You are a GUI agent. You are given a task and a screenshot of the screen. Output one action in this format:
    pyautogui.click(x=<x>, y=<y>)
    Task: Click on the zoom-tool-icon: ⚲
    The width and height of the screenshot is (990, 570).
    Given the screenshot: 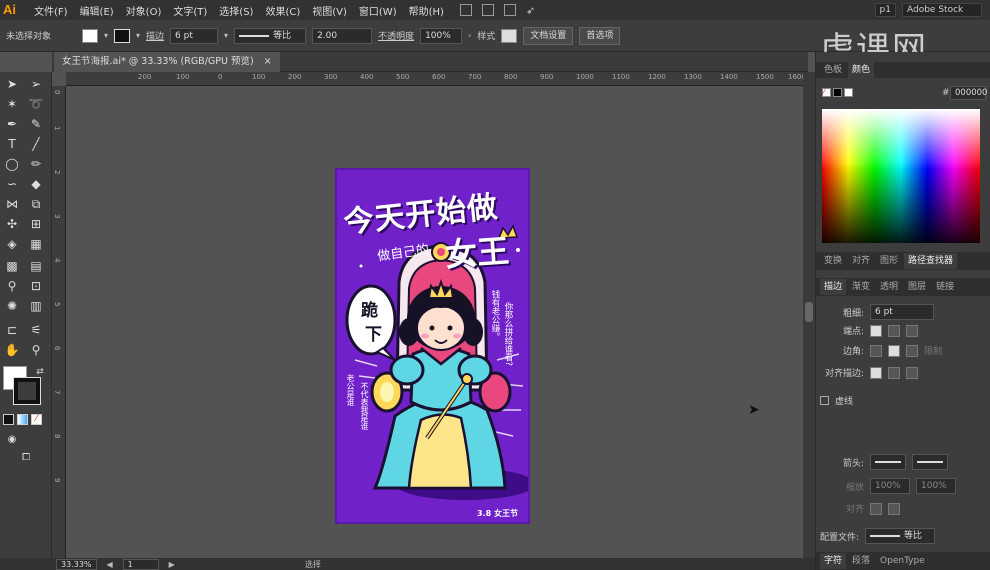 What is the action you would take?
    pyautogui.click(x=36, y=350)
    